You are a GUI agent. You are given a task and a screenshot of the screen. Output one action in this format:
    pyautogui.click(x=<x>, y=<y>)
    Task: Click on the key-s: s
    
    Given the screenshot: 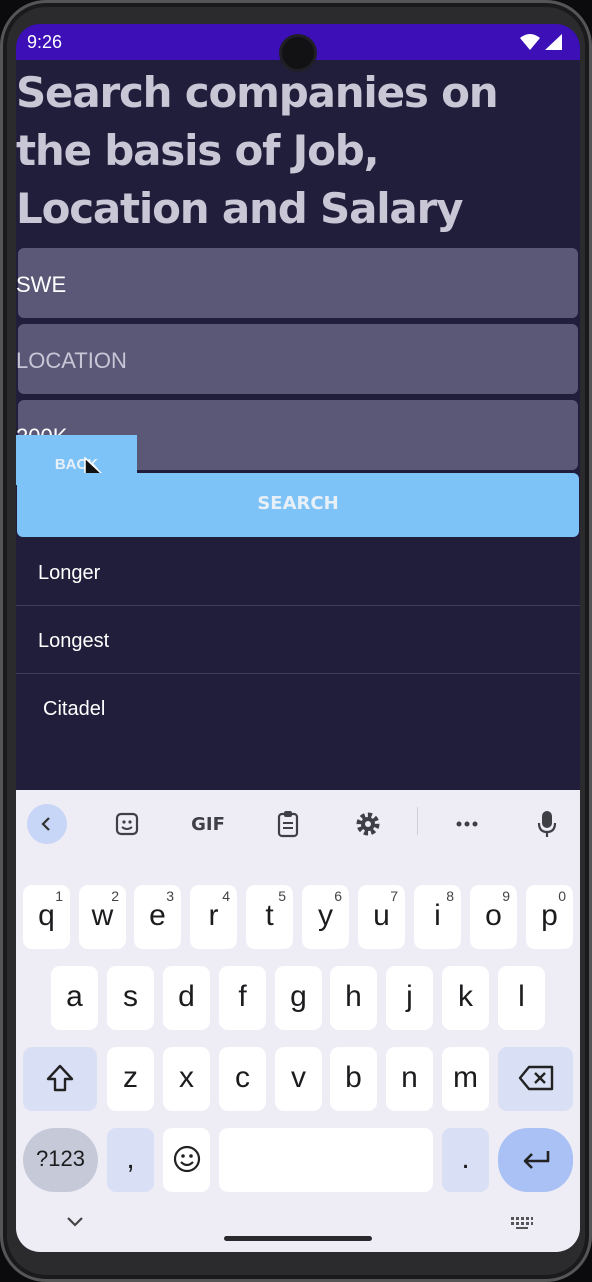 What is the action you would take?
    pyautogui.click(x=130, y=998)
    